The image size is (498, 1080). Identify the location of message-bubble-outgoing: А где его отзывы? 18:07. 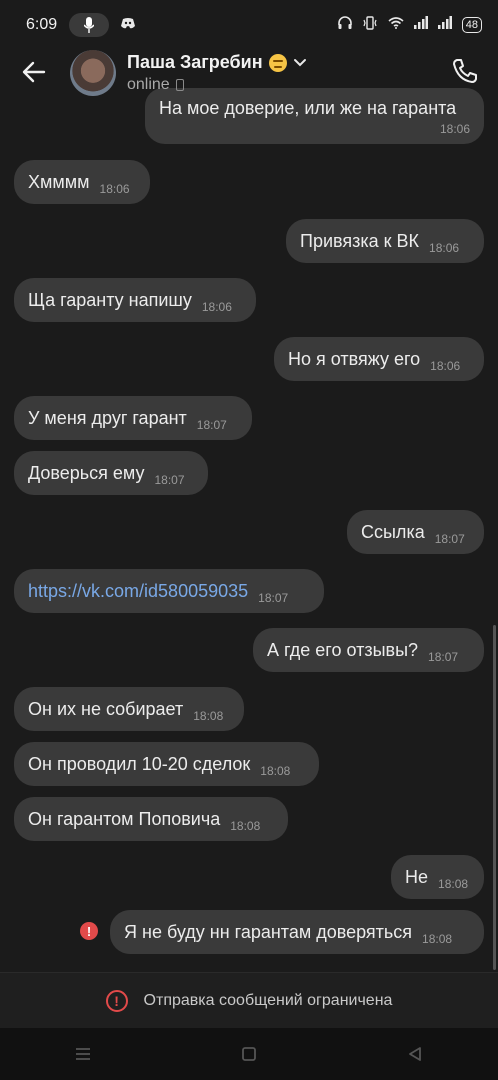
(368, 650).